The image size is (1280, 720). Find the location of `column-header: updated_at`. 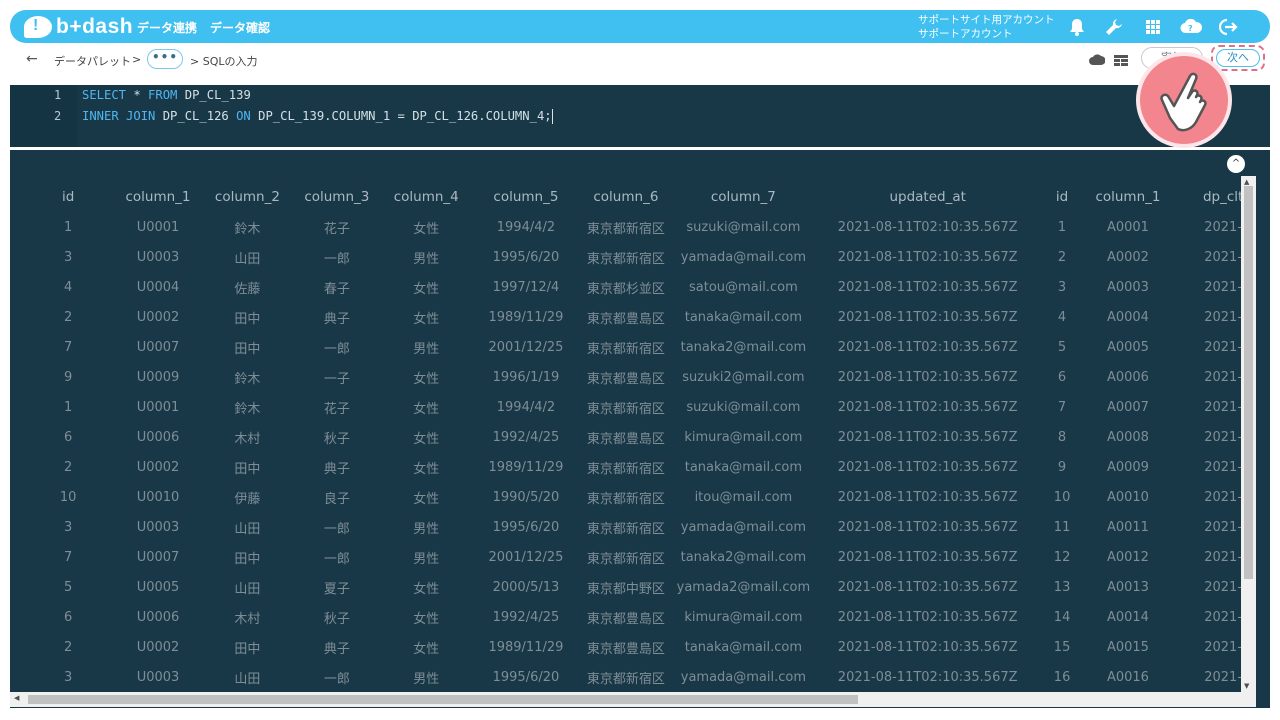

column-header: updated_at is located at coordinates (928, 197).